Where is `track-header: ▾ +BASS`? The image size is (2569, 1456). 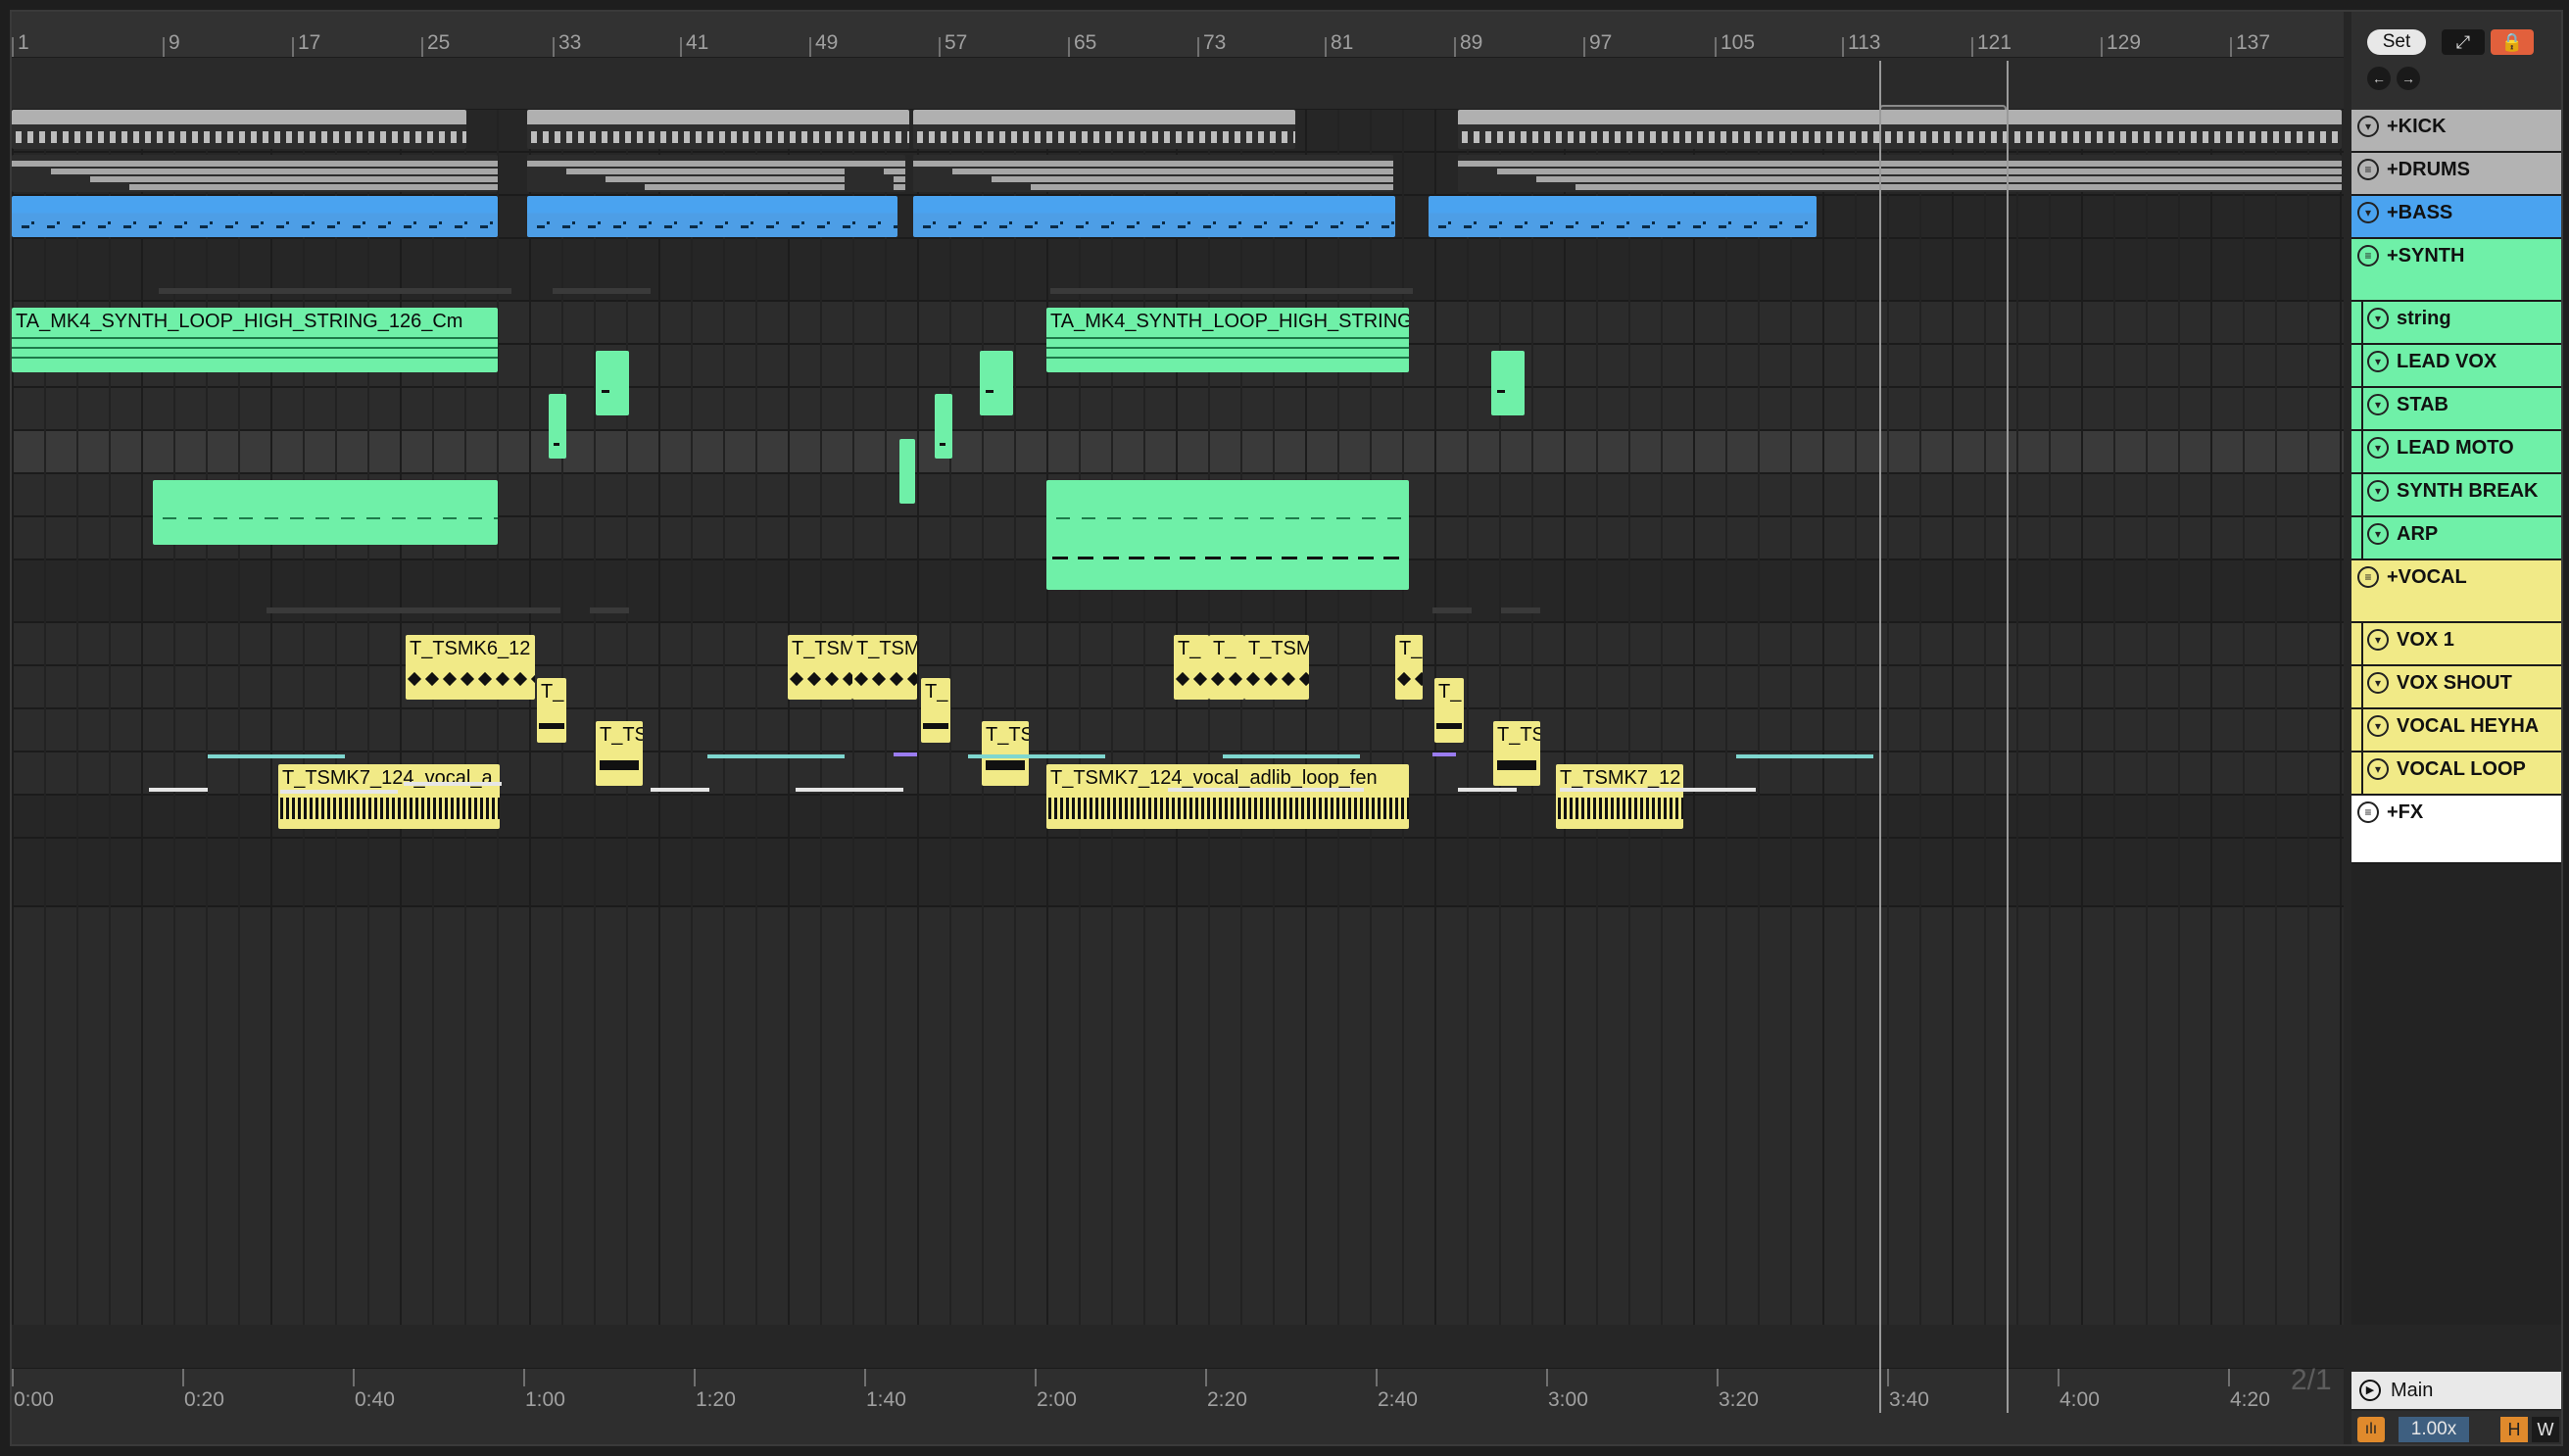
track-header: ▾ +BASS is located at coordinates (2456, 217).